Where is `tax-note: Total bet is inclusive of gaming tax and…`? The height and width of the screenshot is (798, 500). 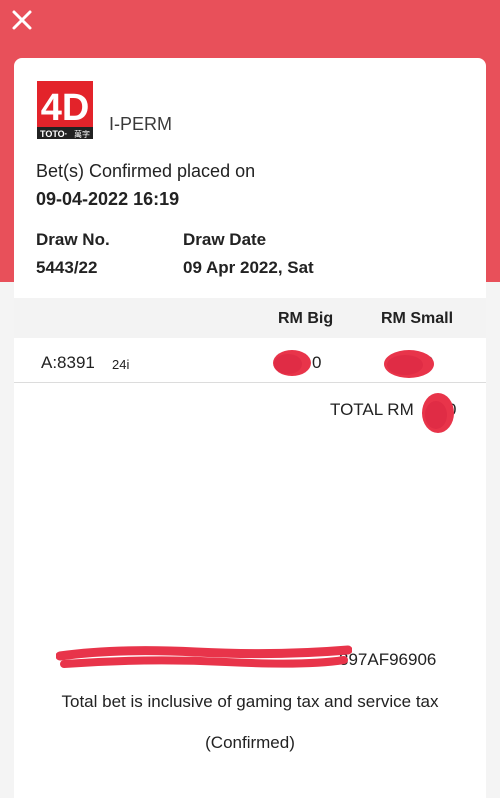
tax-note: Total bet is inclusive of gaming tax and… is located at coordinates (250, 701).